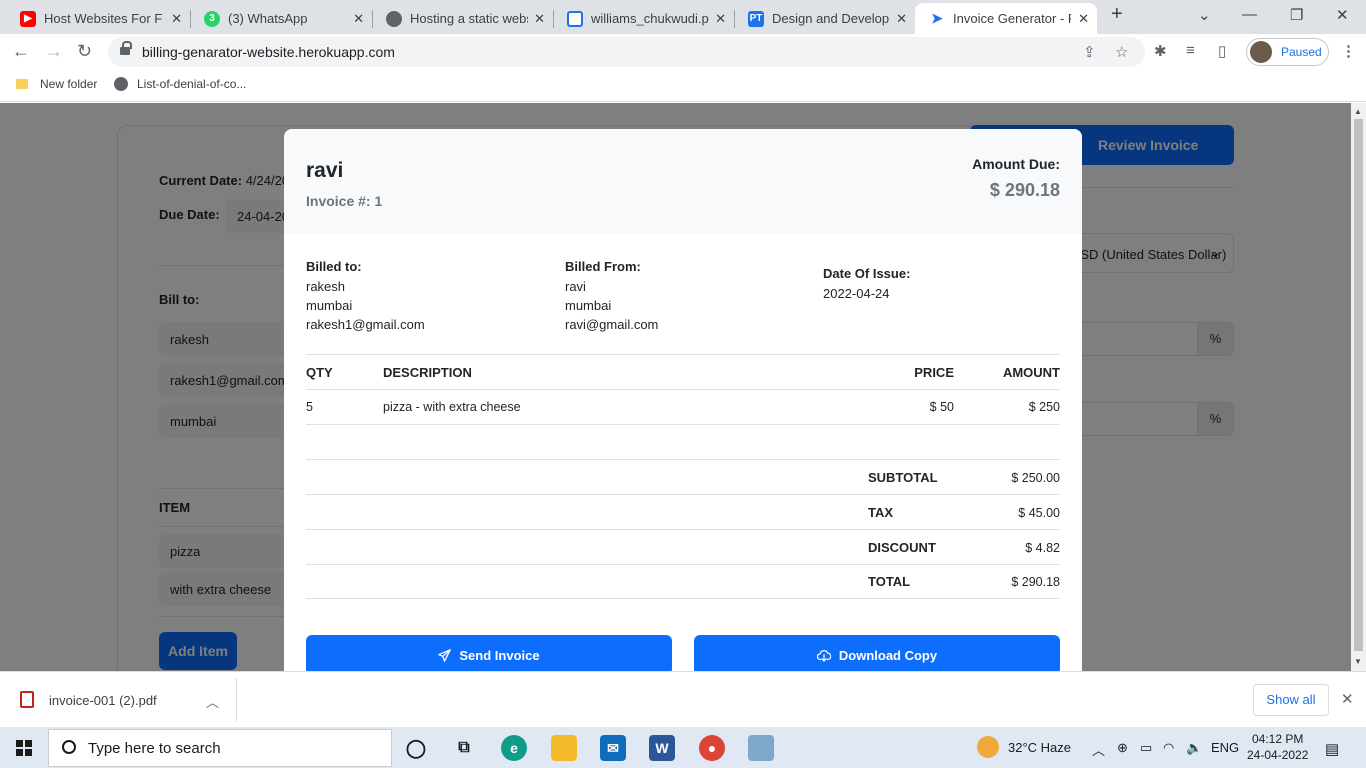 The width and height of the screenshot is (1366, 768). What do you see at coordinates (1117, 14) in the screenshot?
I see `new-tab-icon: +` at bounding box center [1117, 14].